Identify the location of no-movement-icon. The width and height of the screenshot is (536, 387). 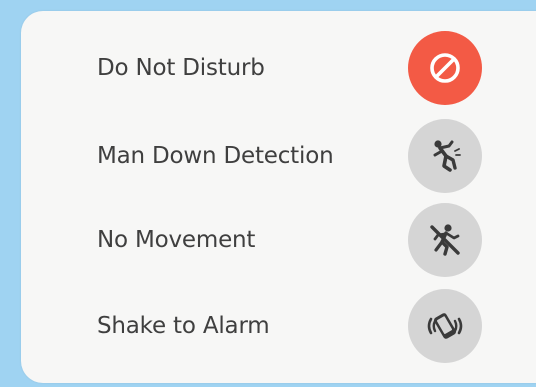
(445, 240).